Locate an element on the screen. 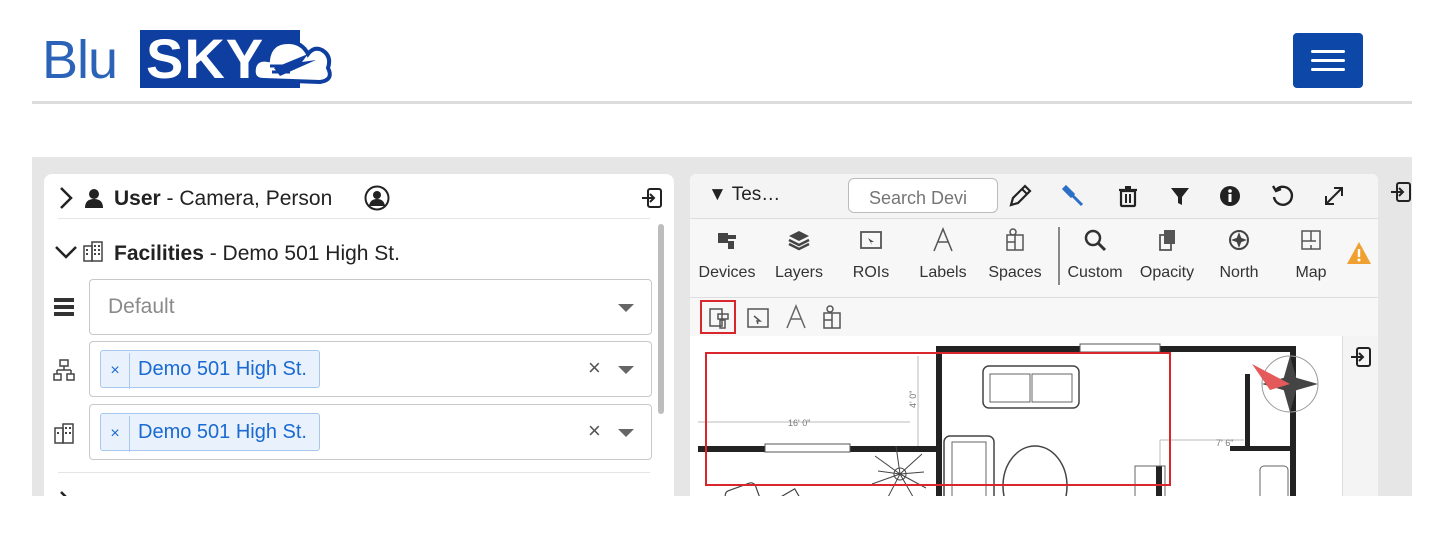 The image size is (1446, 536). info-icon is located at coordinates (1230, 196).